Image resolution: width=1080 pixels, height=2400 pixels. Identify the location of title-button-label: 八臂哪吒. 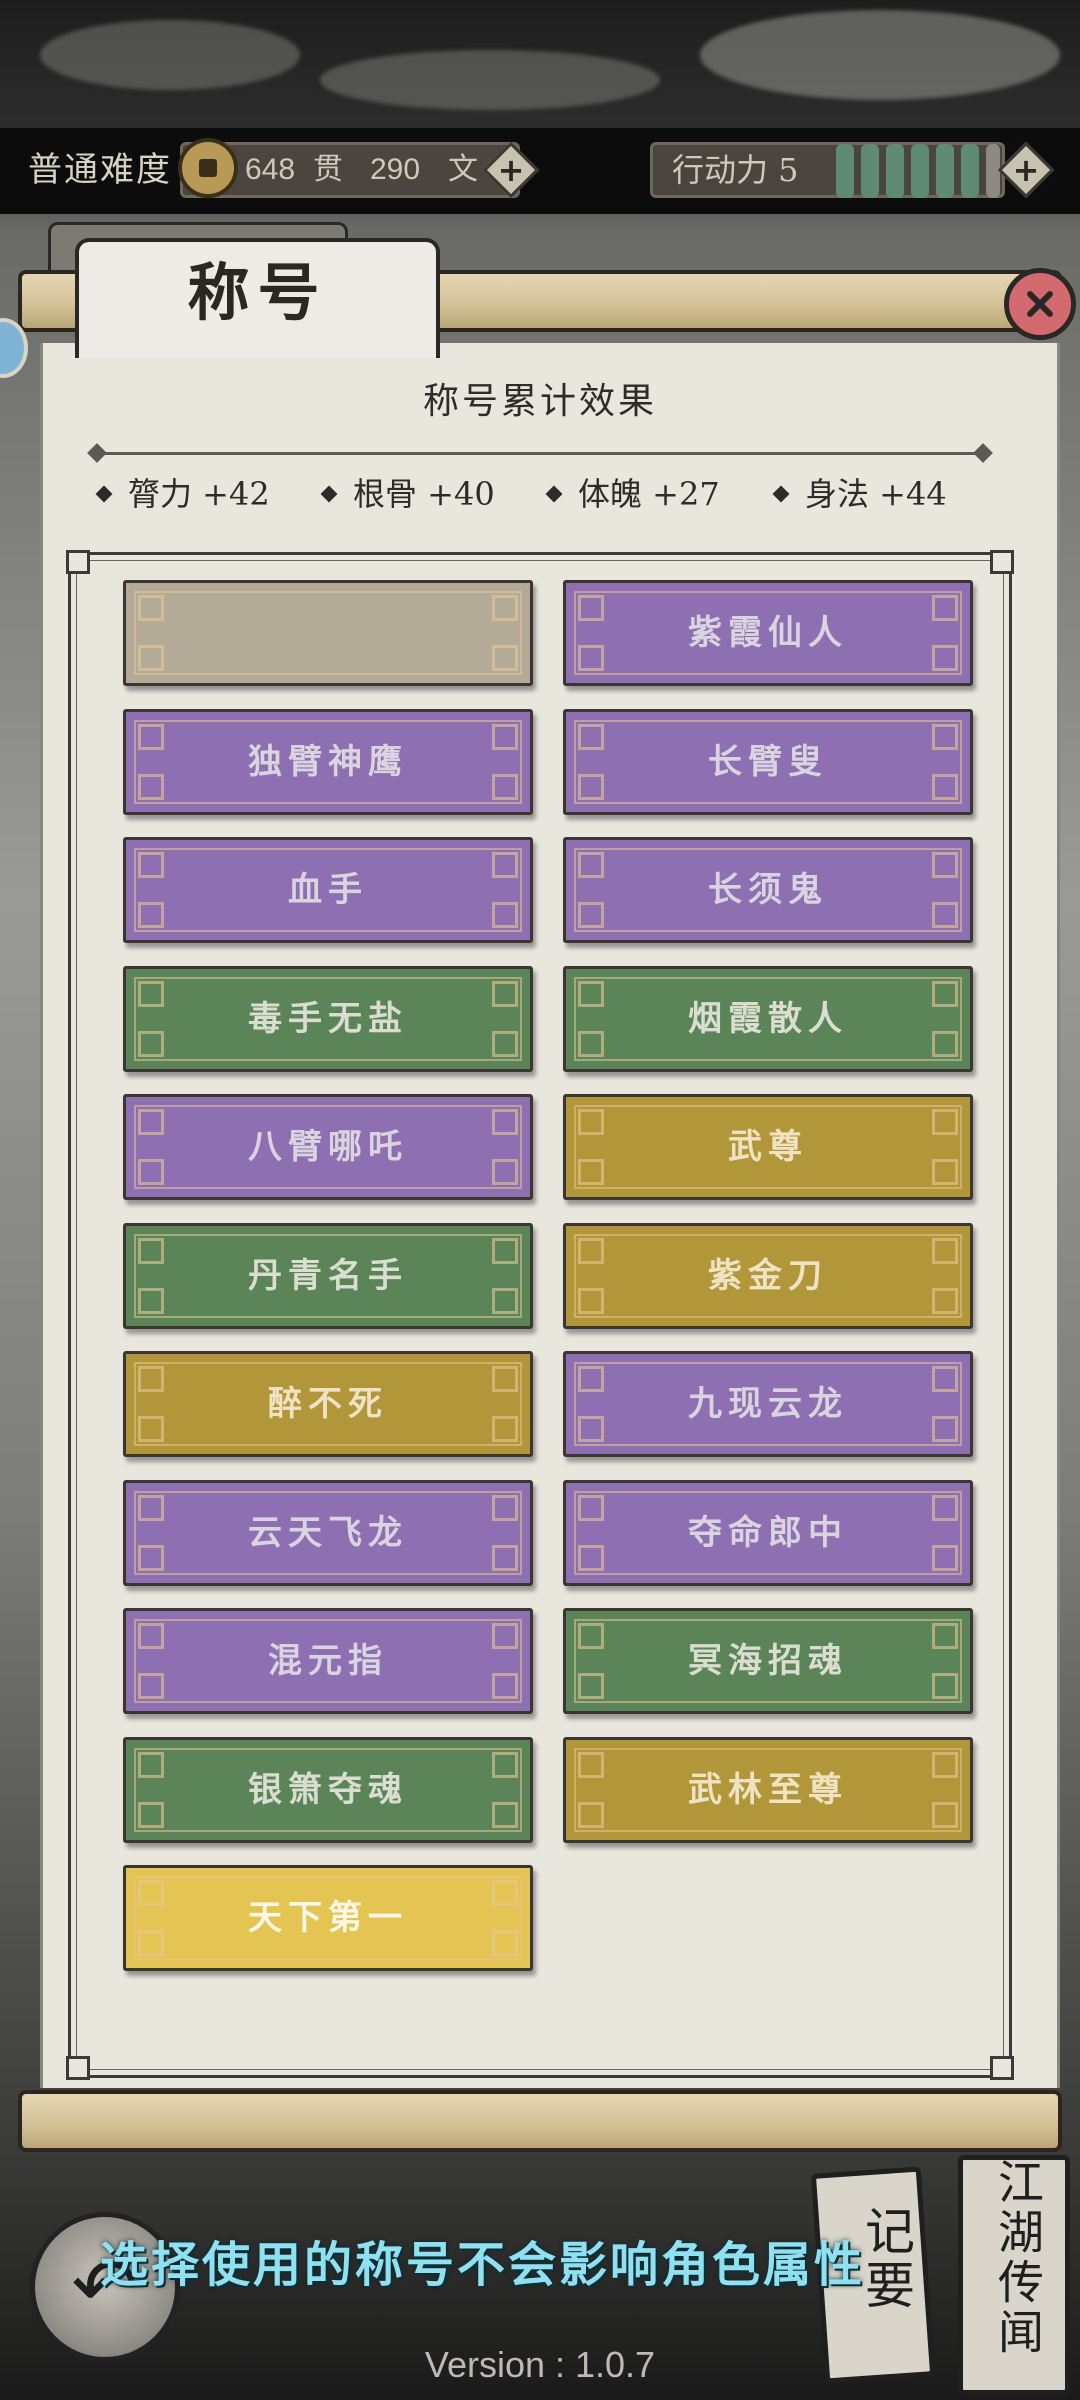
(328, 1147).